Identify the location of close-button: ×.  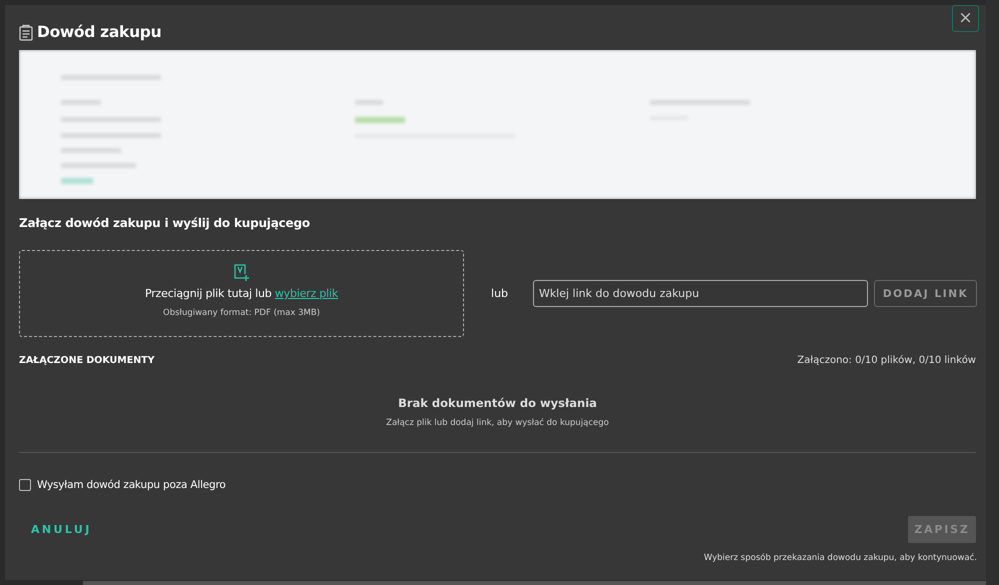
(965, 18).